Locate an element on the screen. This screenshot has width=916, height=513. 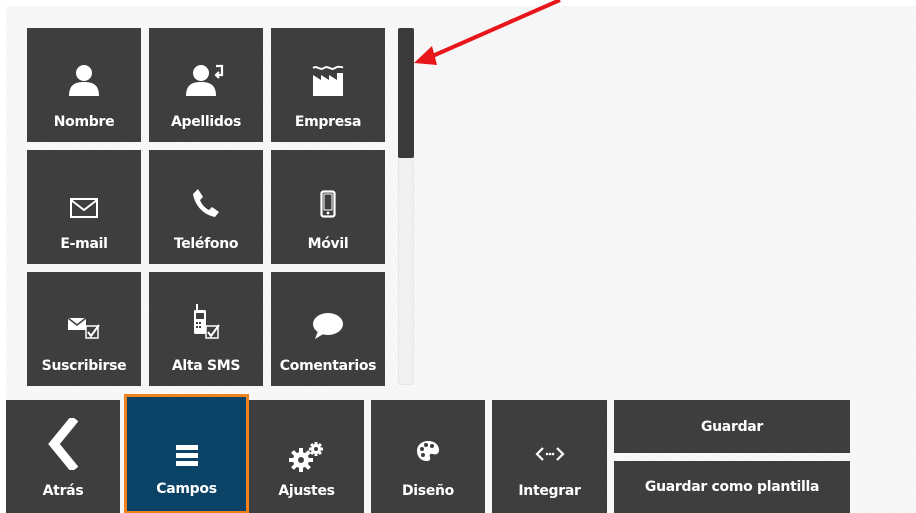
settings-label: Ajustes is located at coordinates (306, 491).